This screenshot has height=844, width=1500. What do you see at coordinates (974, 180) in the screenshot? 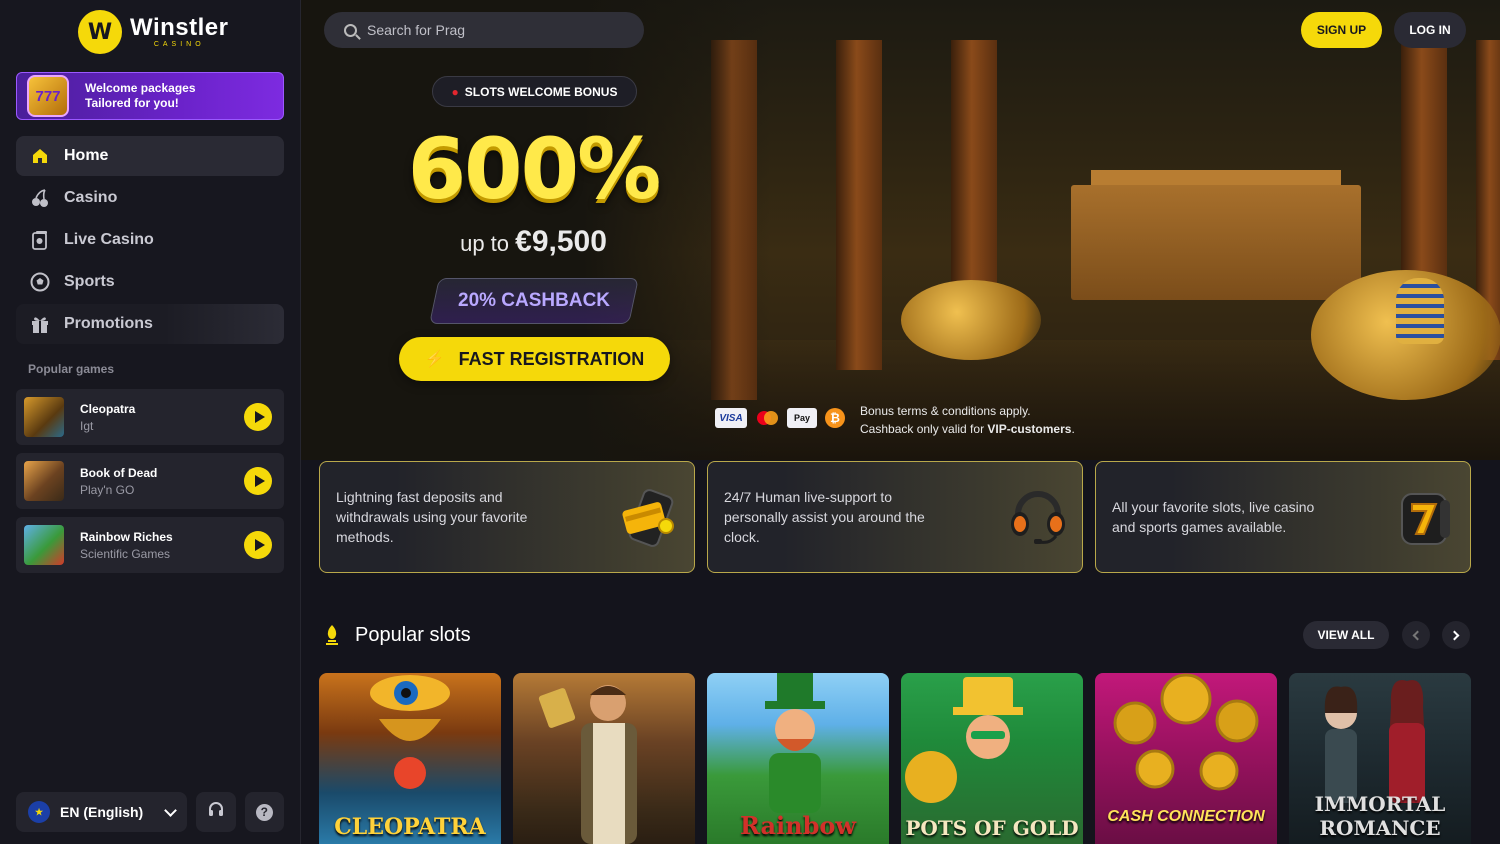
I see `hero-pillar-art` at bounding box center [974, 180].